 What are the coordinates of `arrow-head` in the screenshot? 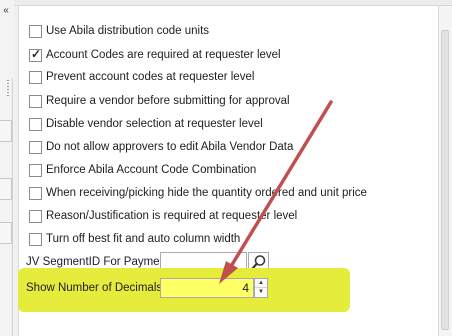 It's located at (228, 272).